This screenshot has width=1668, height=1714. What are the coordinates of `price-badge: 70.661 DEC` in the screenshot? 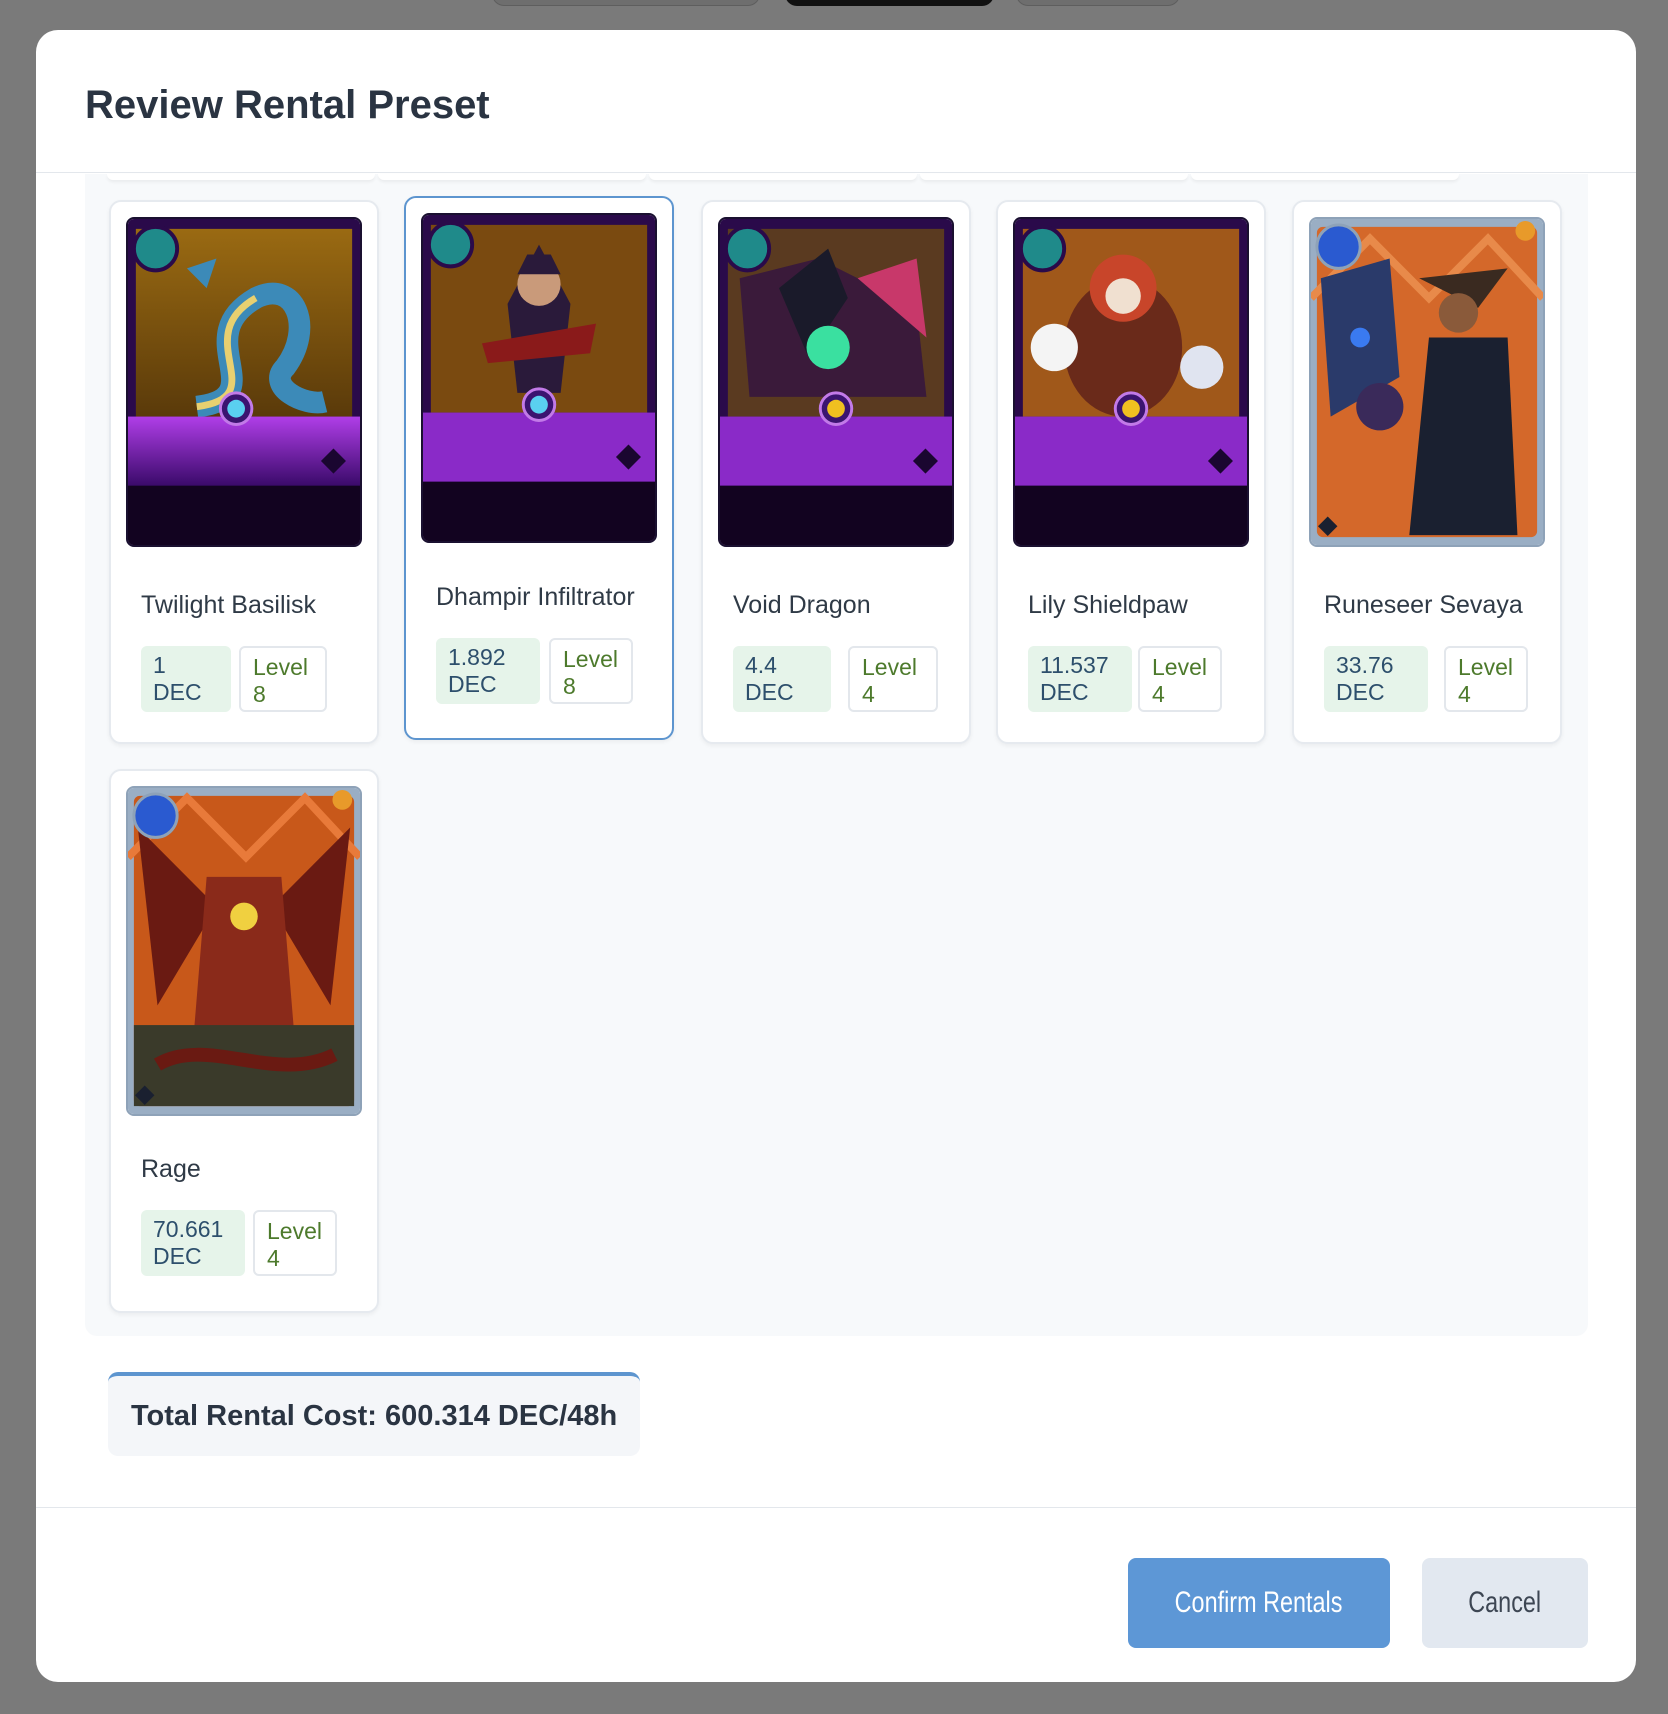 It's located at (193, 1243).